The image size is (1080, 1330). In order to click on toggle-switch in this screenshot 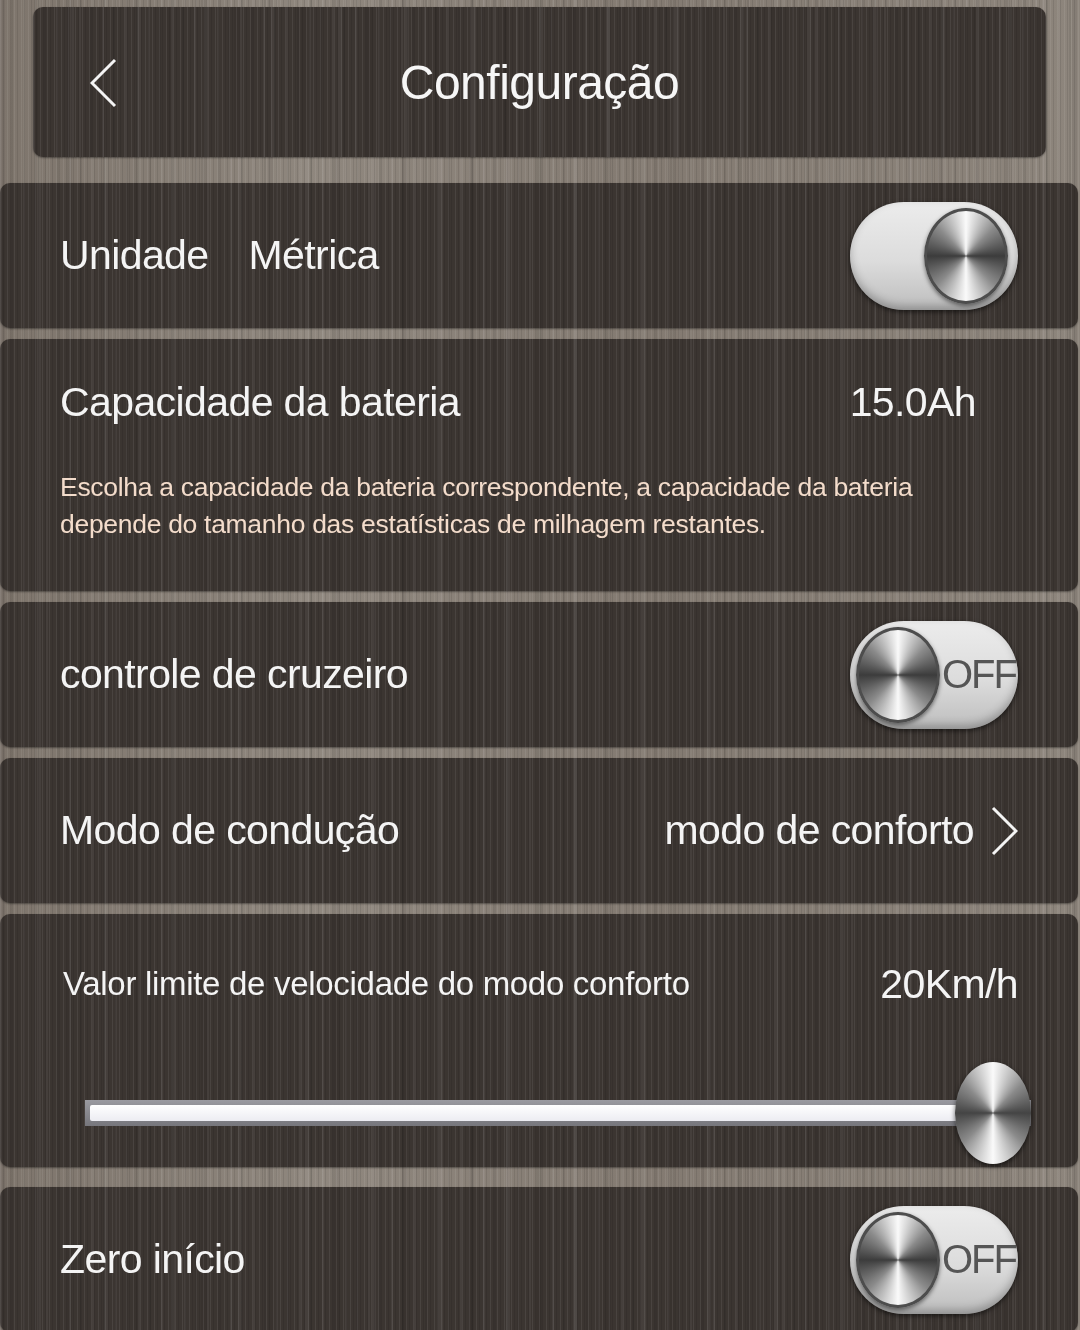, I will do `click(934, 255)`.